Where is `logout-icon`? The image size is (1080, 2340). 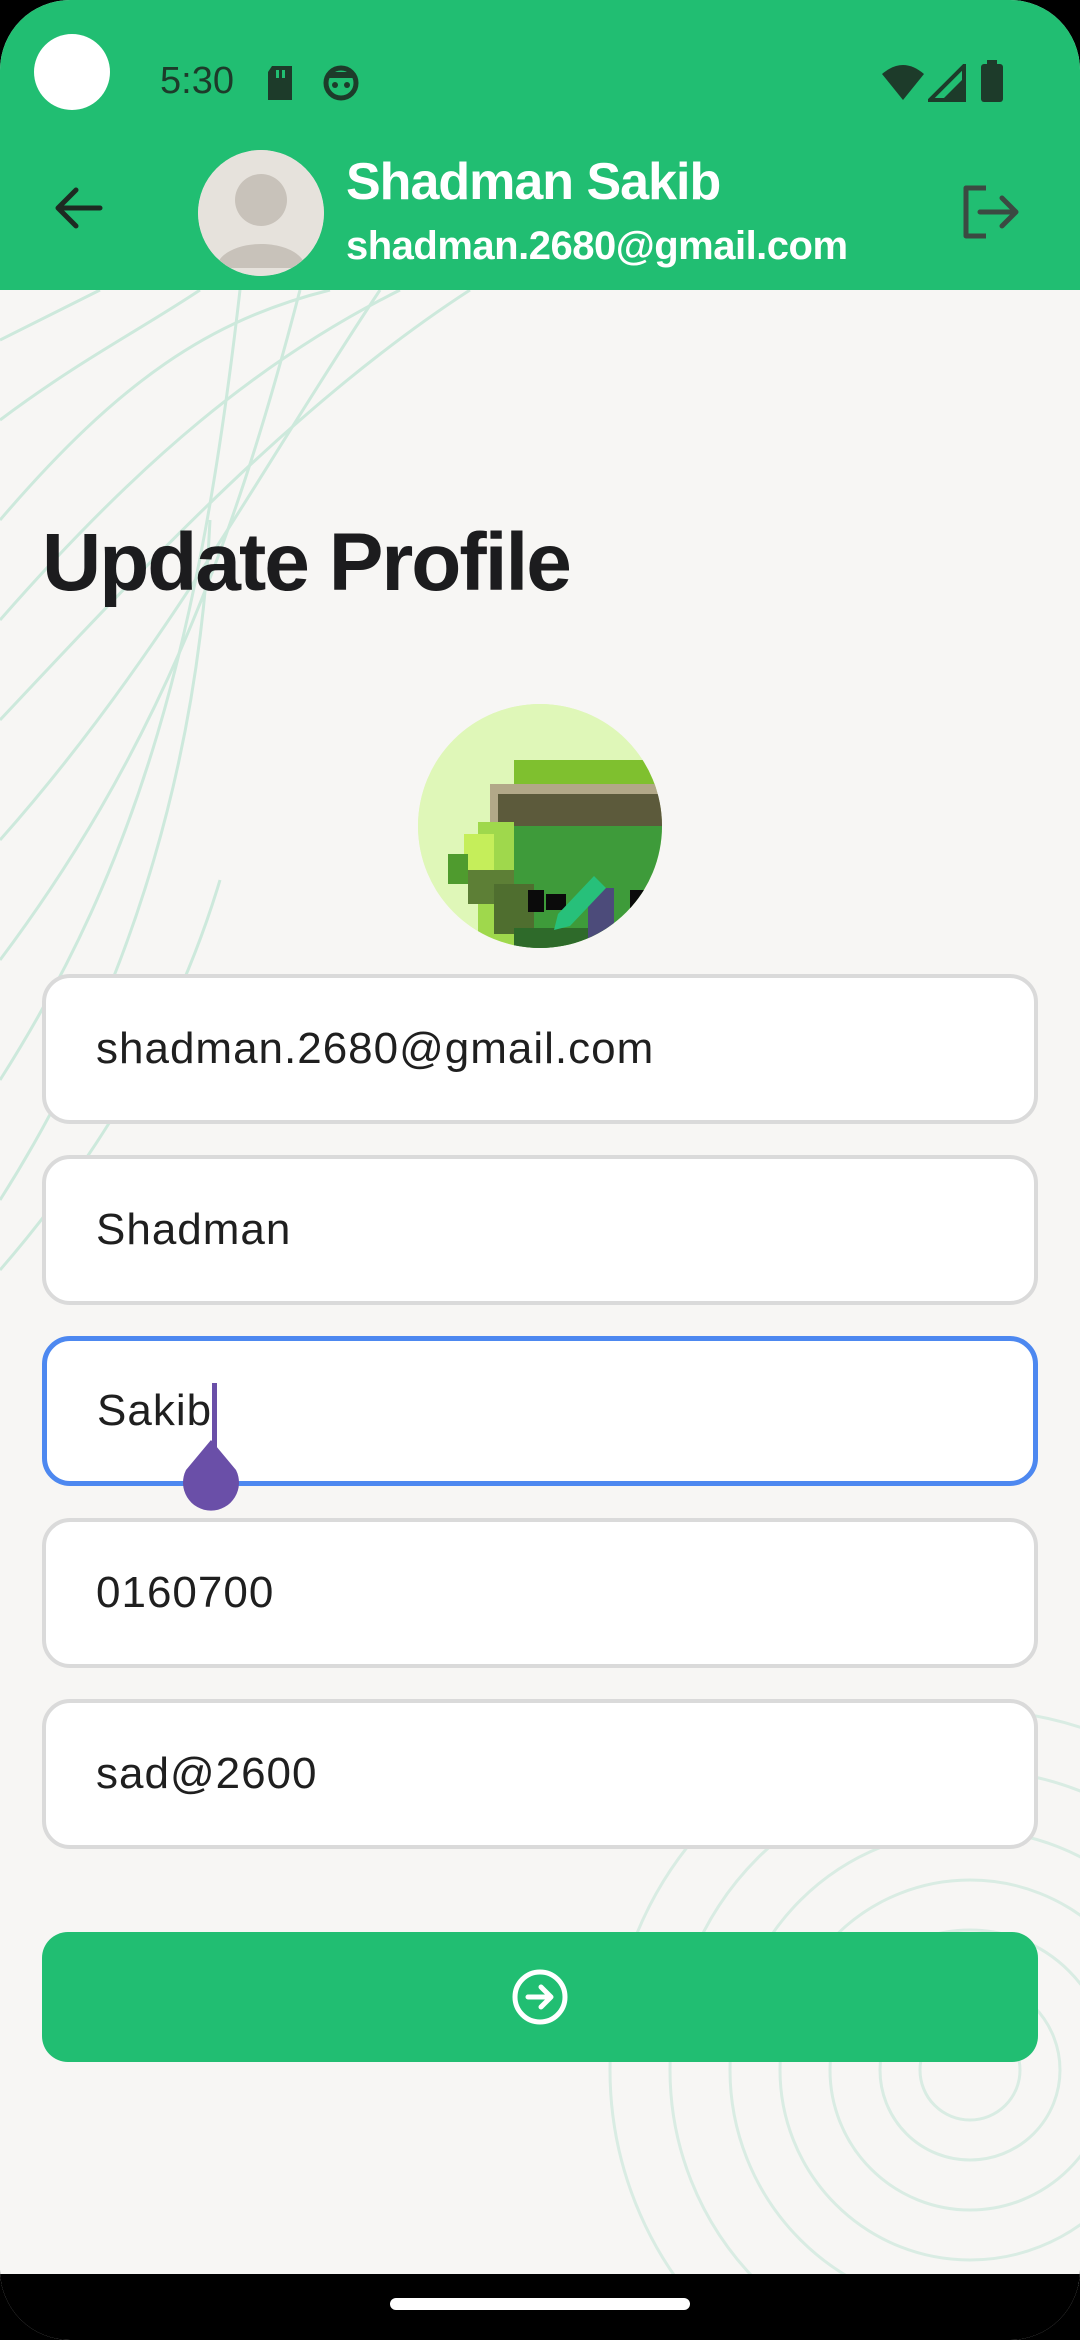
logout-icon is located at coordinates (991, 212).